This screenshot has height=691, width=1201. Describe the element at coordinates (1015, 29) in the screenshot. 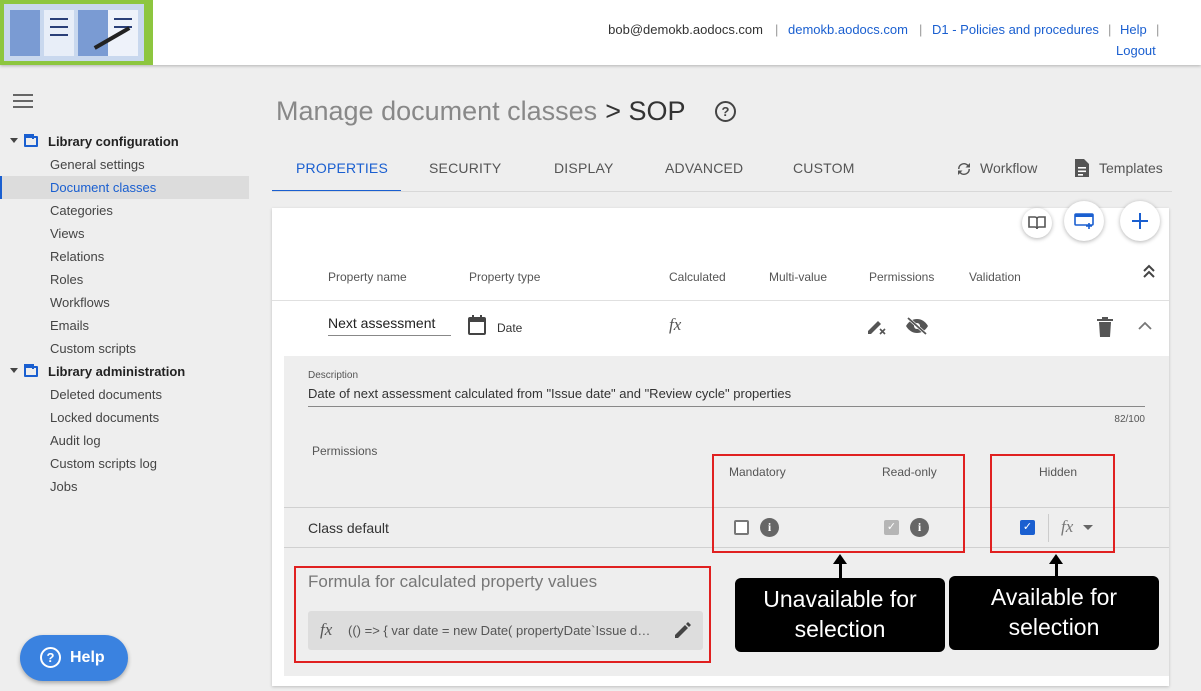

I see `library-link: D1 - Policies and procedures` at that location.